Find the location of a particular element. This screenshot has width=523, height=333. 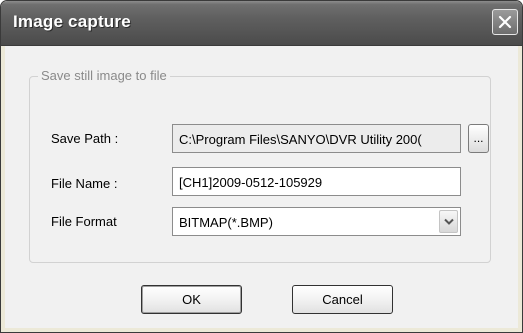

ok-button: OK is located at coordinates (191, 299).